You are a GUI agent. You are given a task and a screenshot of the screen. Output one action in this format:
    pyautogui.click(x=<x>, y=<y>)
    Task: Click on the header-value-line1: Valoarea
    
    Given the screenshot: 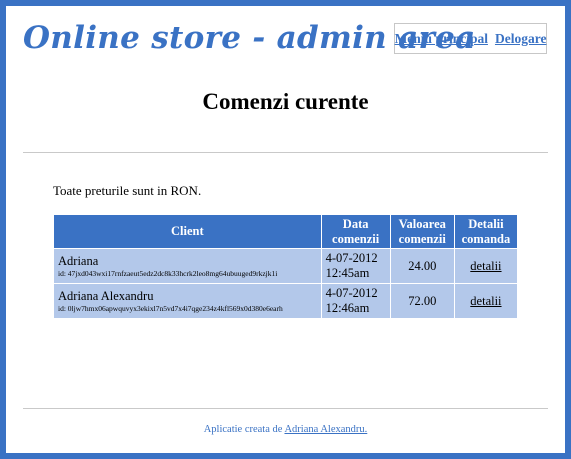 What is the action you would take?
    pyautogui.click(x=422, y=223)
    